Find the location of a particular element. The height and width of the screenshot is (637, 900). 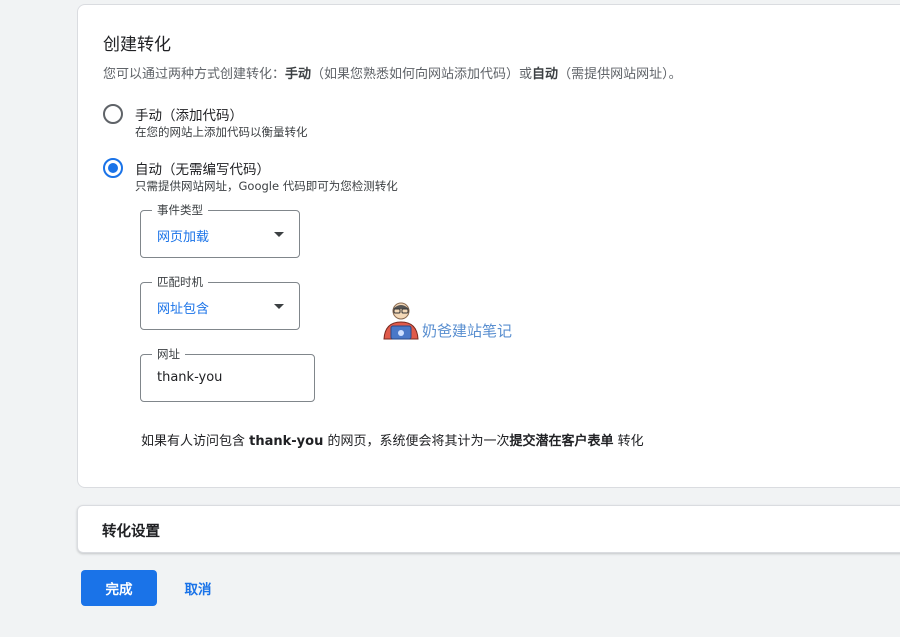

desc-auto: 自动 is located at coordinates (545, 74).